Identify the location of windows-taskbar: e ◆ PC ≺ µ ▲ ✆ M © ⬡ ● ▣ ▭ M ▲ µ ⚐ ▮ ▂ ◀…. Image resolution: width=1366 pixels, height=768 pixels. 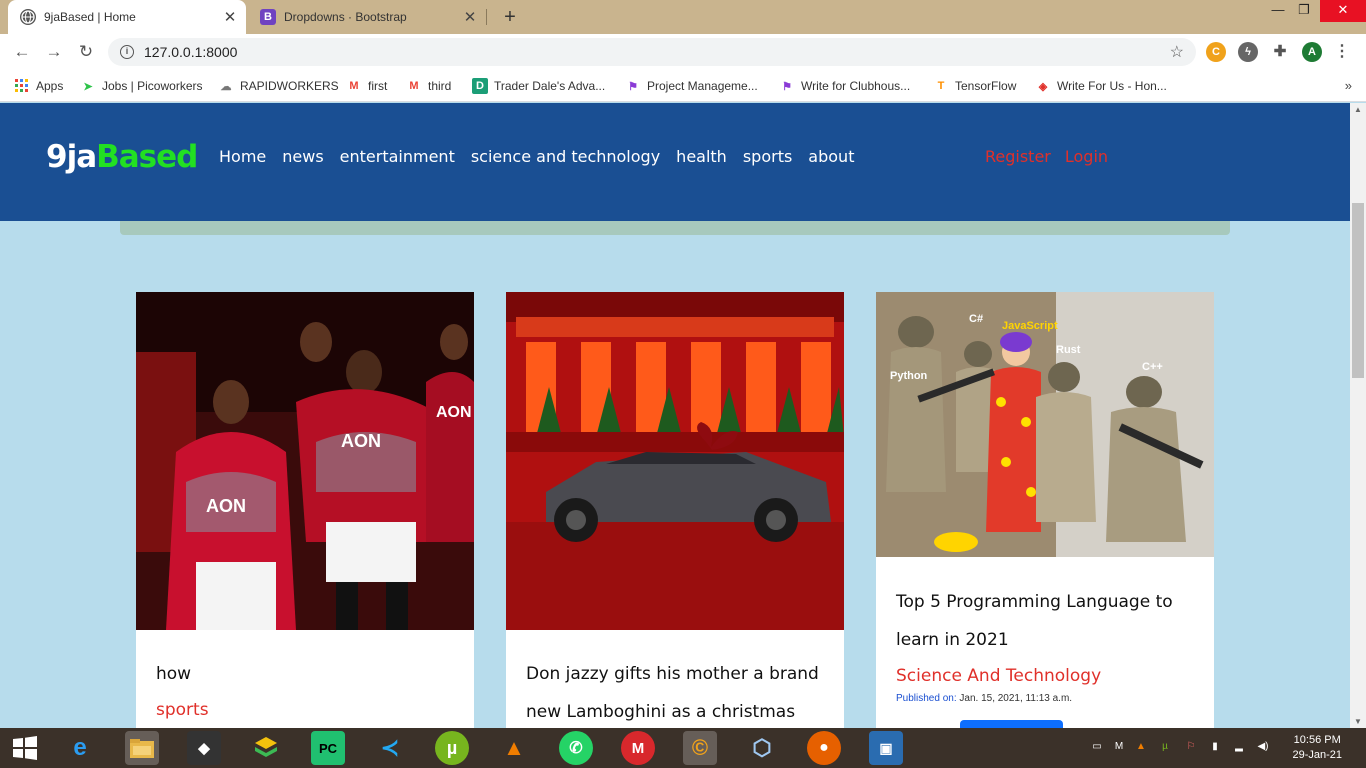
(683, 748).